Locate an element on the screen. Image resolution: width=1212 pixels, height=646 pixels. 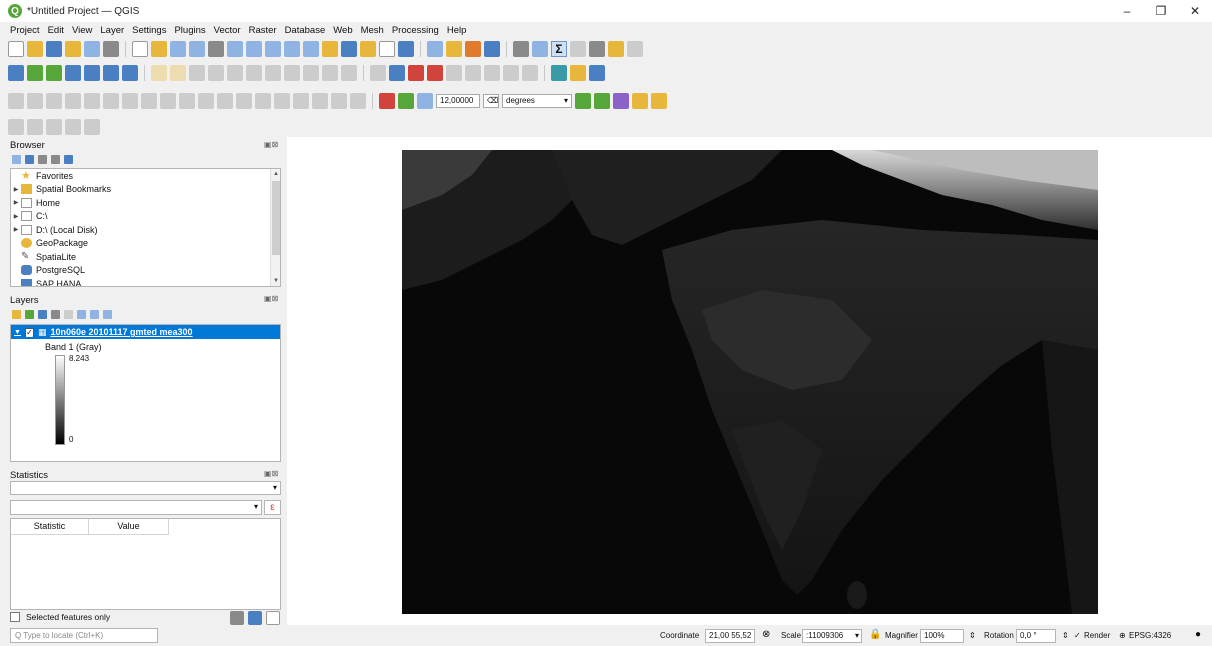
new-geopackage-layer-icon is located at coordinates (35, 73).